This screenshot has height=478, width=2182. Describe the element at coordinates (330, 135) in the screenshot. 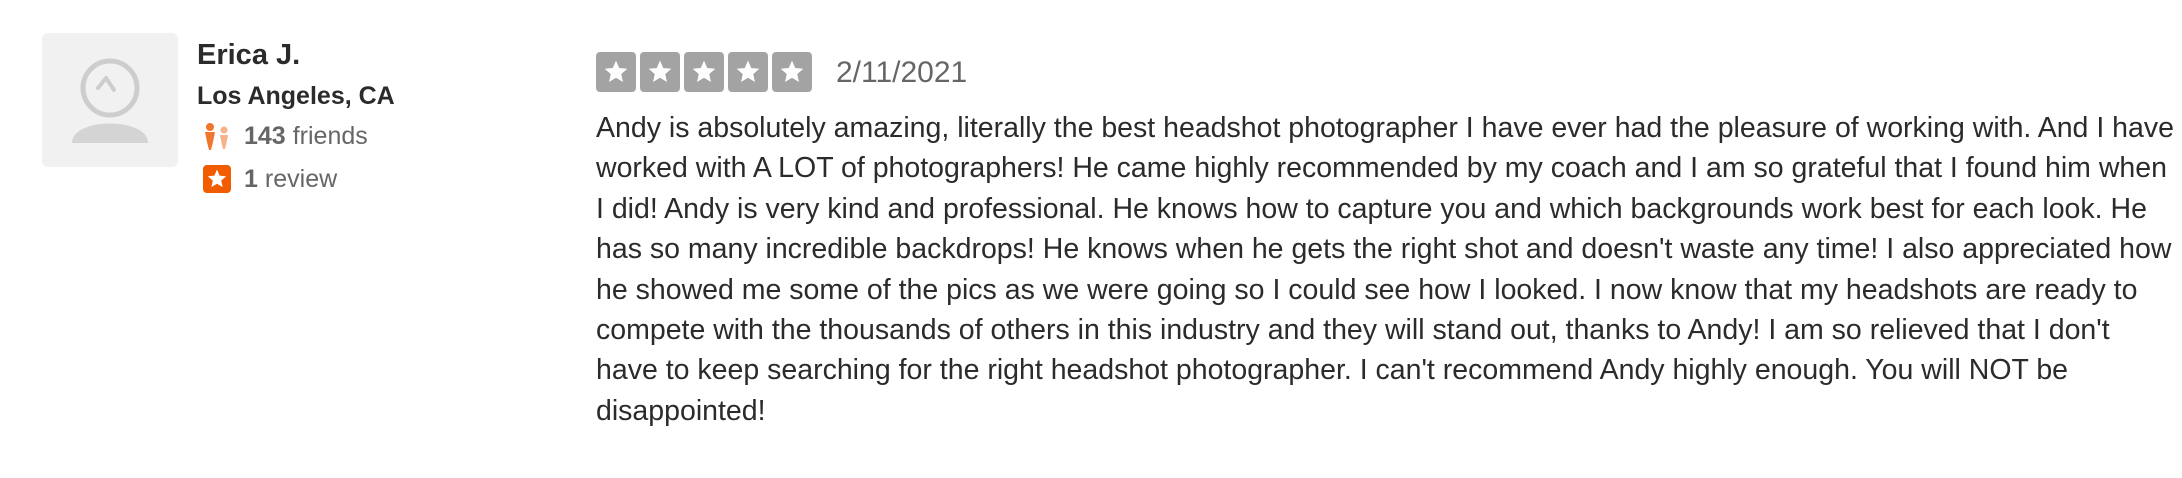

I see `friends-label: friends` at that location.